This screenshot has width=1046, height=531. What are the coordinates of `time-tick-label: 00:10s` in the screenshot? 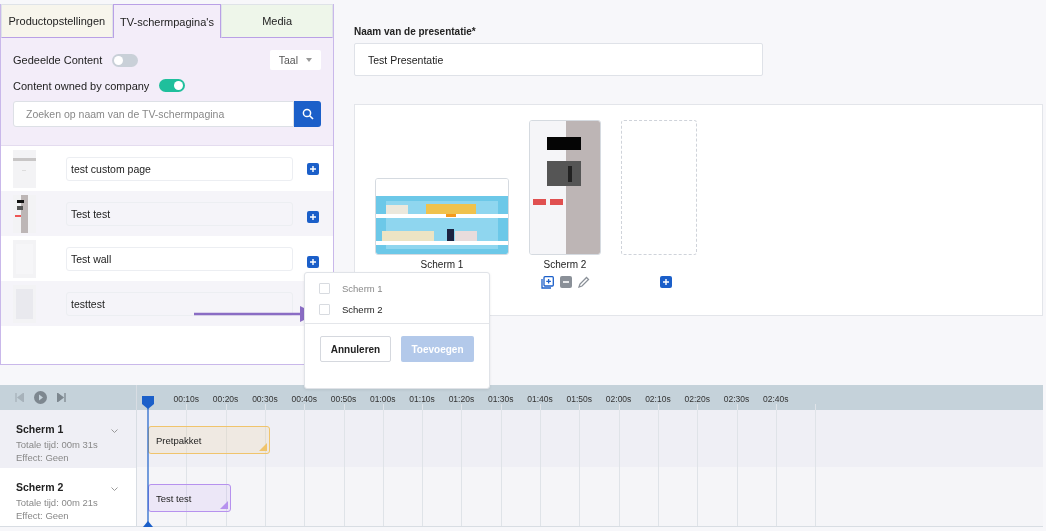 It's located at (186, 399).